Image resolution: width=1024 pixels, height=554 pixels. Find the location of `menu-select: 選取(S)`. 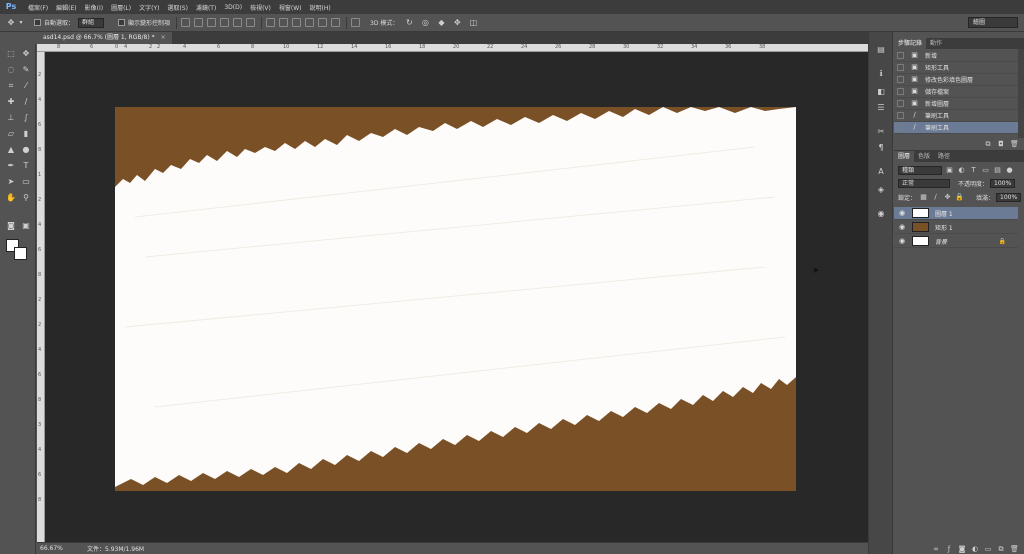

menu-select: 選取(S) is located at coordinates (177, 7).